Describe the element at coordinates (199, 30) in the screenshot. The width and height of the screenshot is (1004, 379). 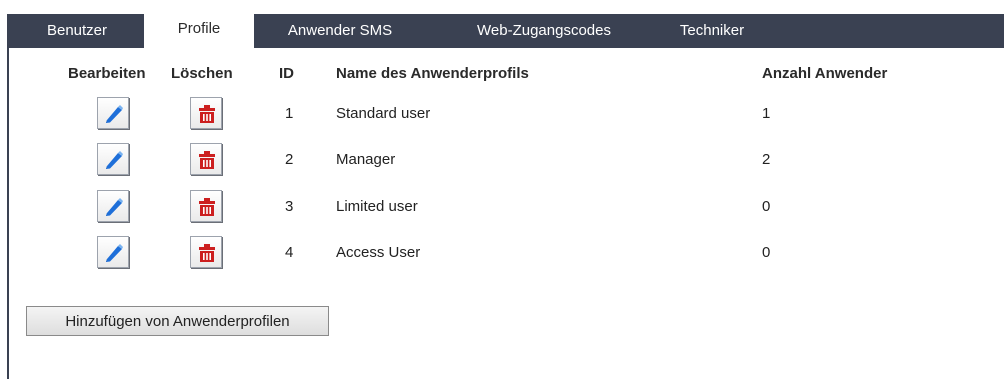
I see `tab-profile: Profile` at that location.